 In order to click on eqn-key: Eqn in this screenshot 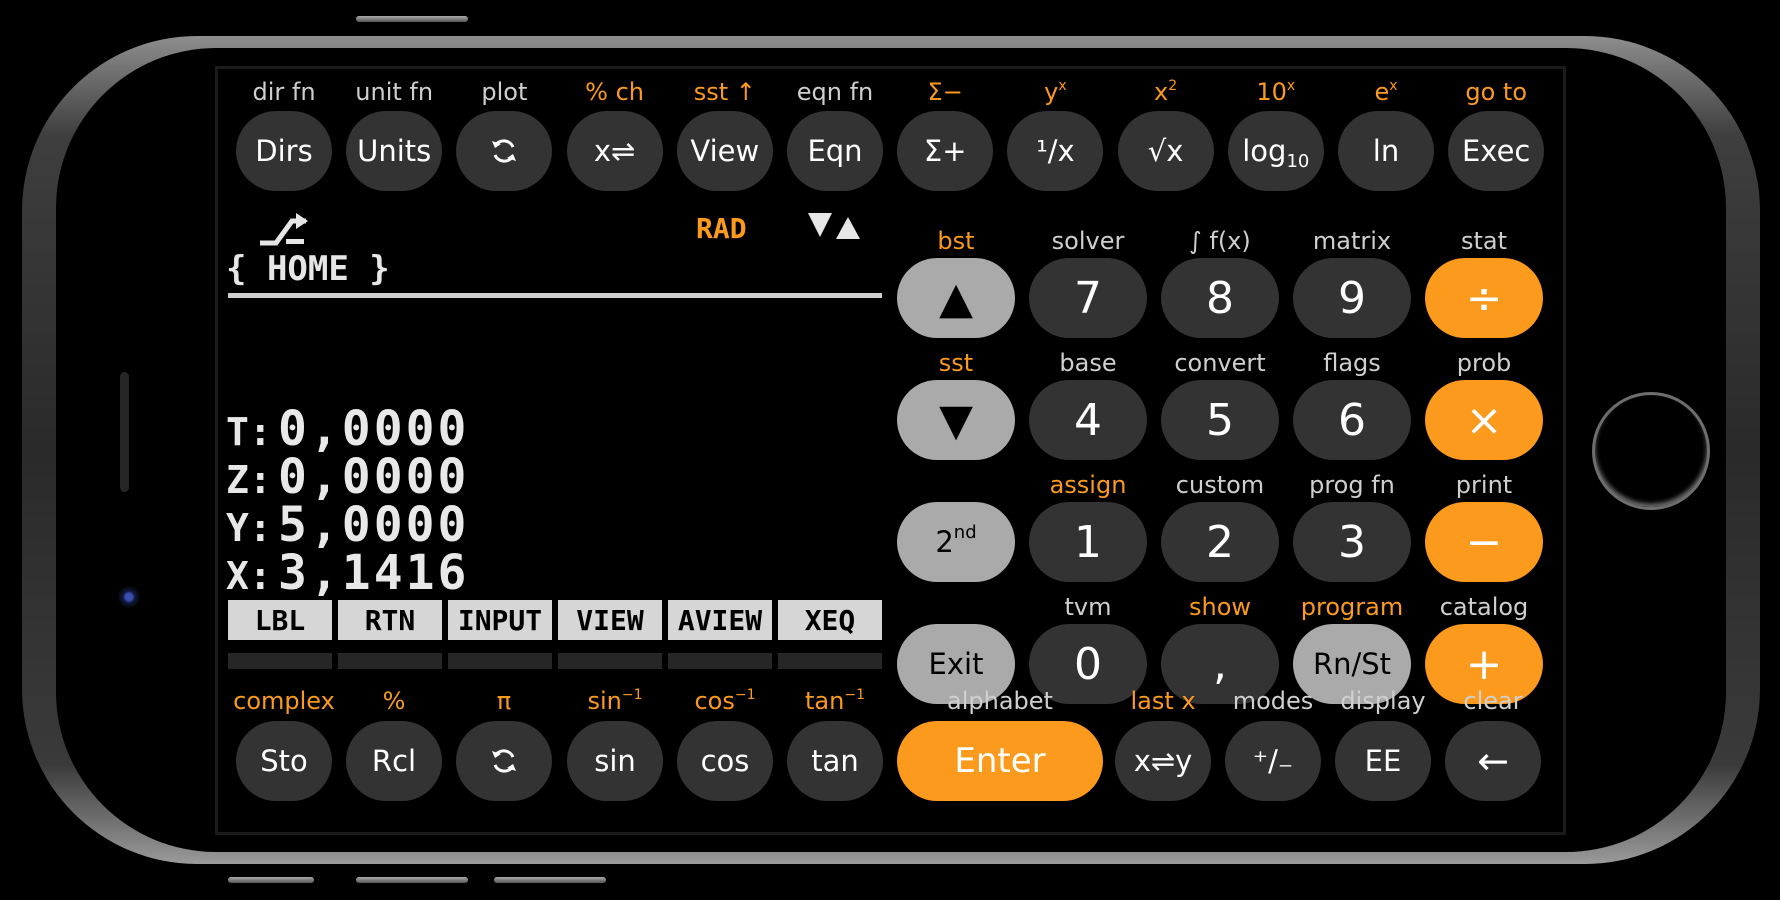, I will do `click(835, 151)`.